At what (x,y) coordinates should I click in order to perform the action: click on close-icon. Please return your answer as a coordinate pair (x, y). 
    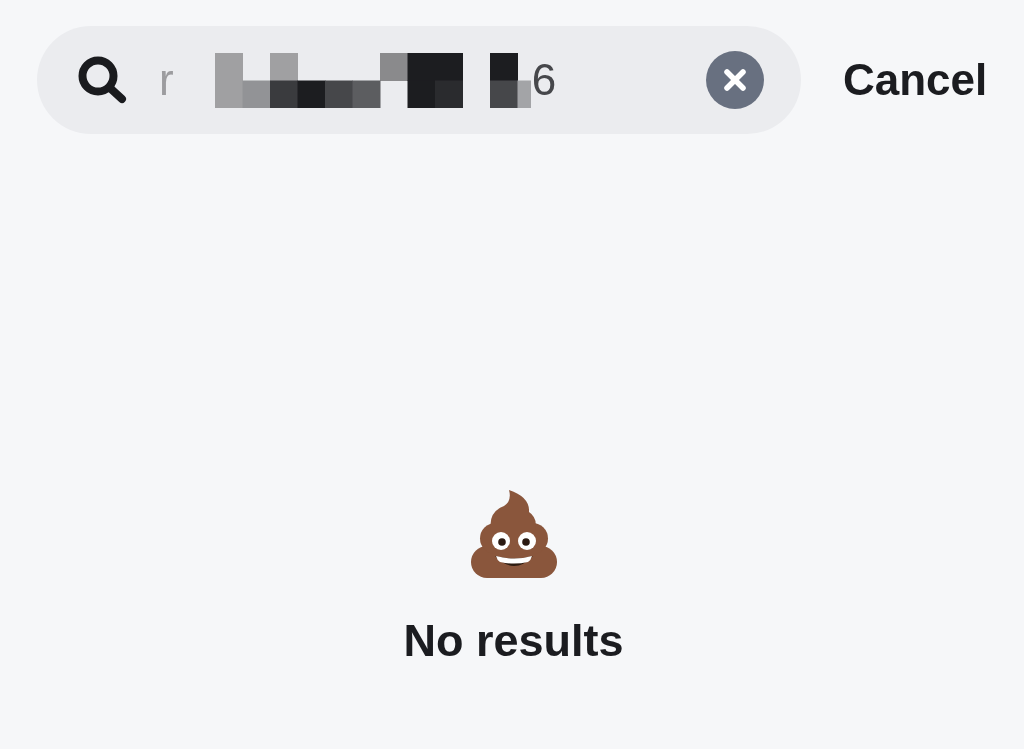
    Looking at the image, I should click on (735, 80).